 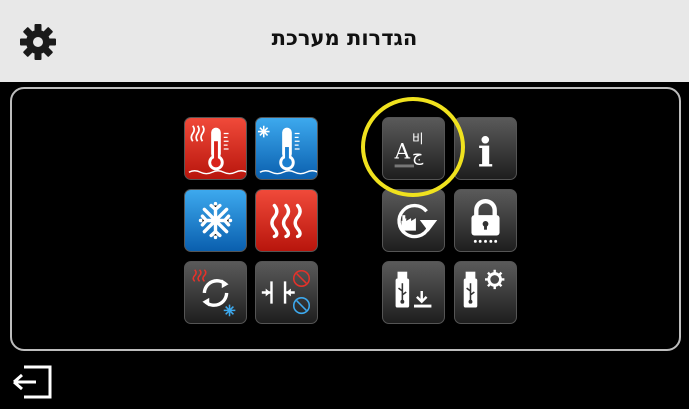 What do you see at coordinates (484, 288) in the screenshot?
I see `usb-settings-icon` at bounding box center [484, 288].